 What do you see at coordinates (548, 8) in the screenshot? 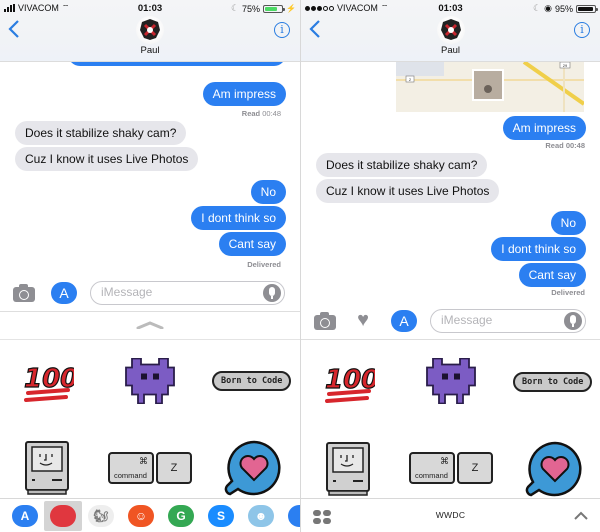
I see `rotation-lock-icon: ◉` at bounding box center [548, 8].